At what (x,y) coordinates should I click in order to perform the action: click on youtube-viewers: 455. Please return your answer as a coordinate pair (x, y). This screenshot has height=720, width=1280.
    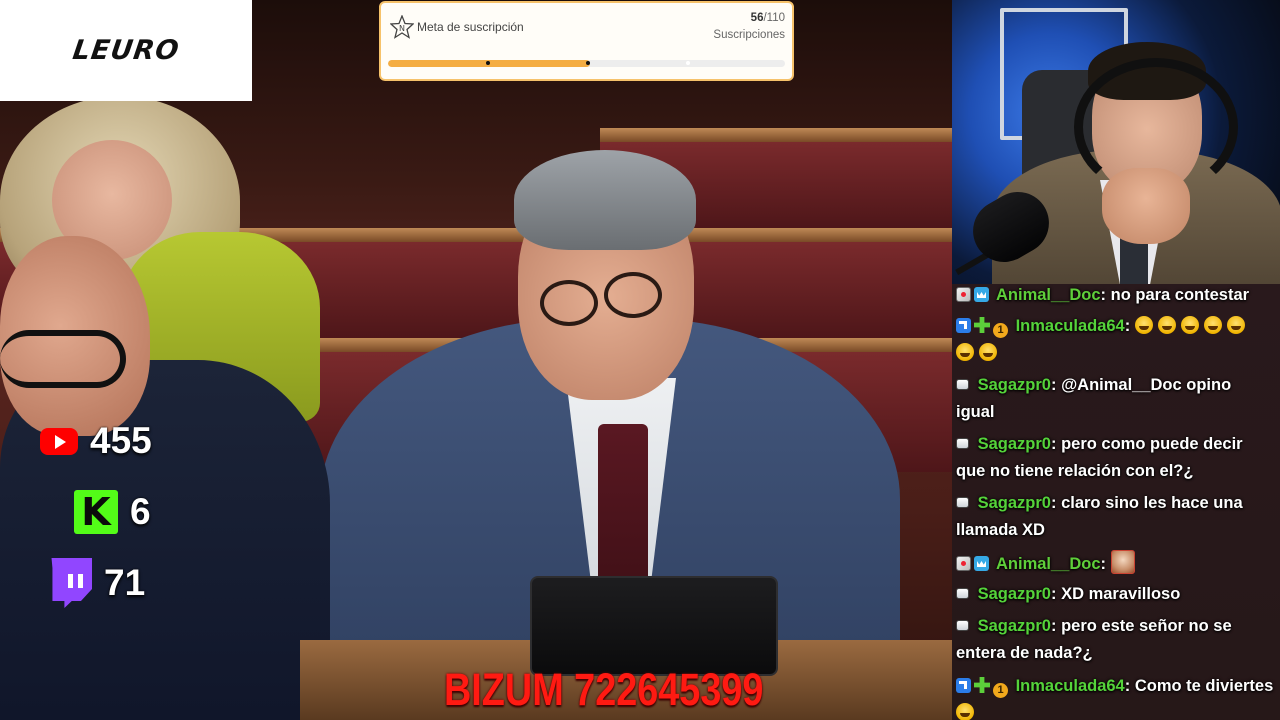
    Looking at the image, I should click on (96, 441).